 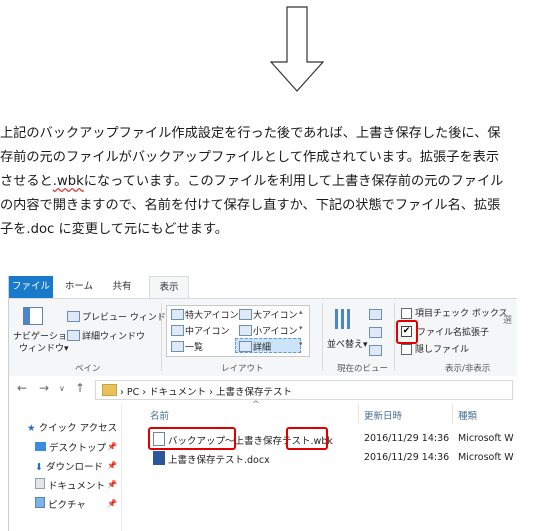 What do you see at coordinates (297, 49) in the screenshot?
I see `down-arrow-icon` at bounding box center [297, 49].